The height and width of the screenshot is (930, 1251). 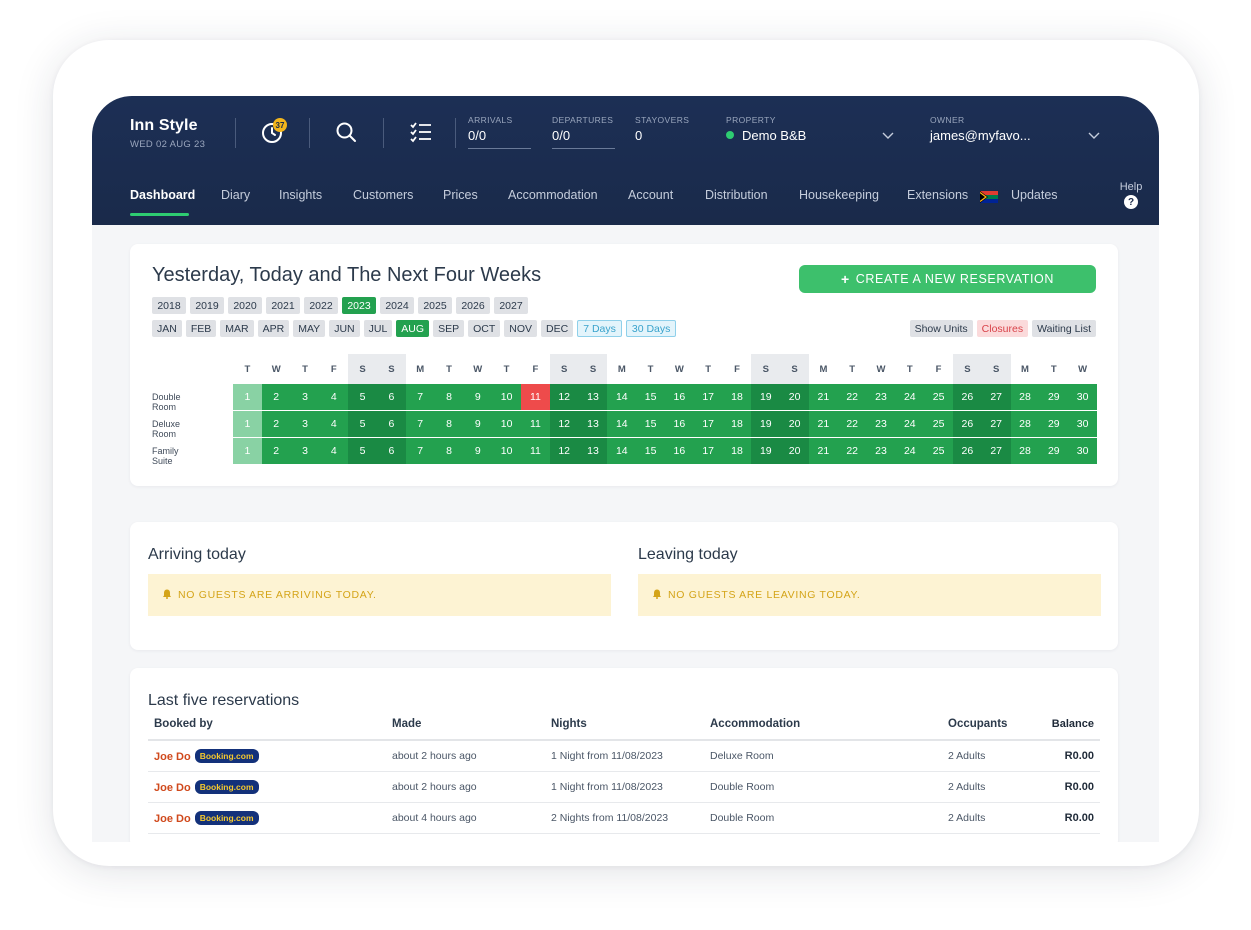 I want to click on nav-diary: Diary, so click(x=235, y=195).